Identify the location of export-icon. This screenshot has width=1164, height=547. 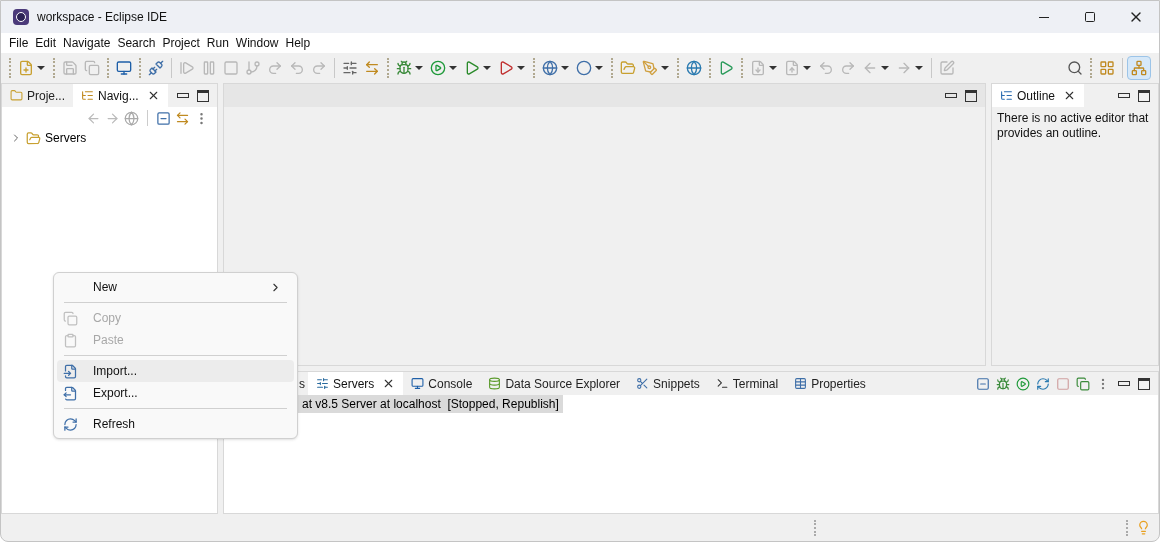
(70, 393).